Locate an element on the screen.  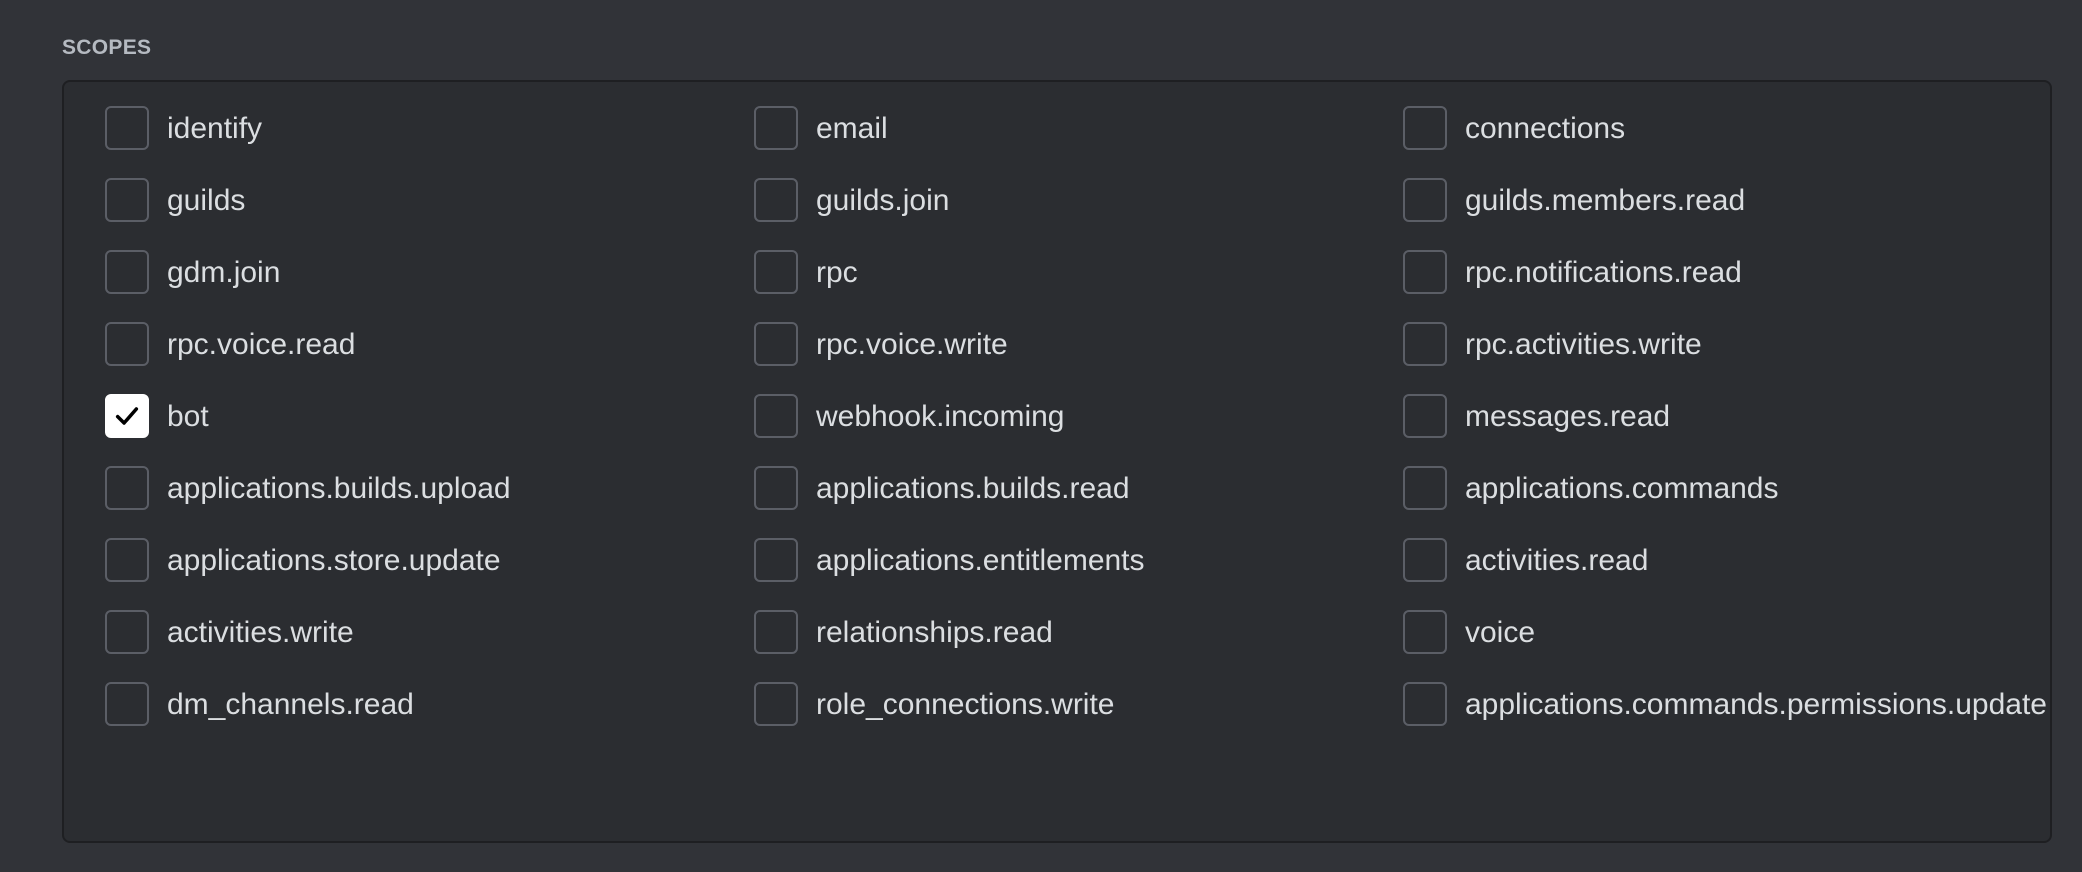
scope-item: email is located at coordinates (1078, 142).